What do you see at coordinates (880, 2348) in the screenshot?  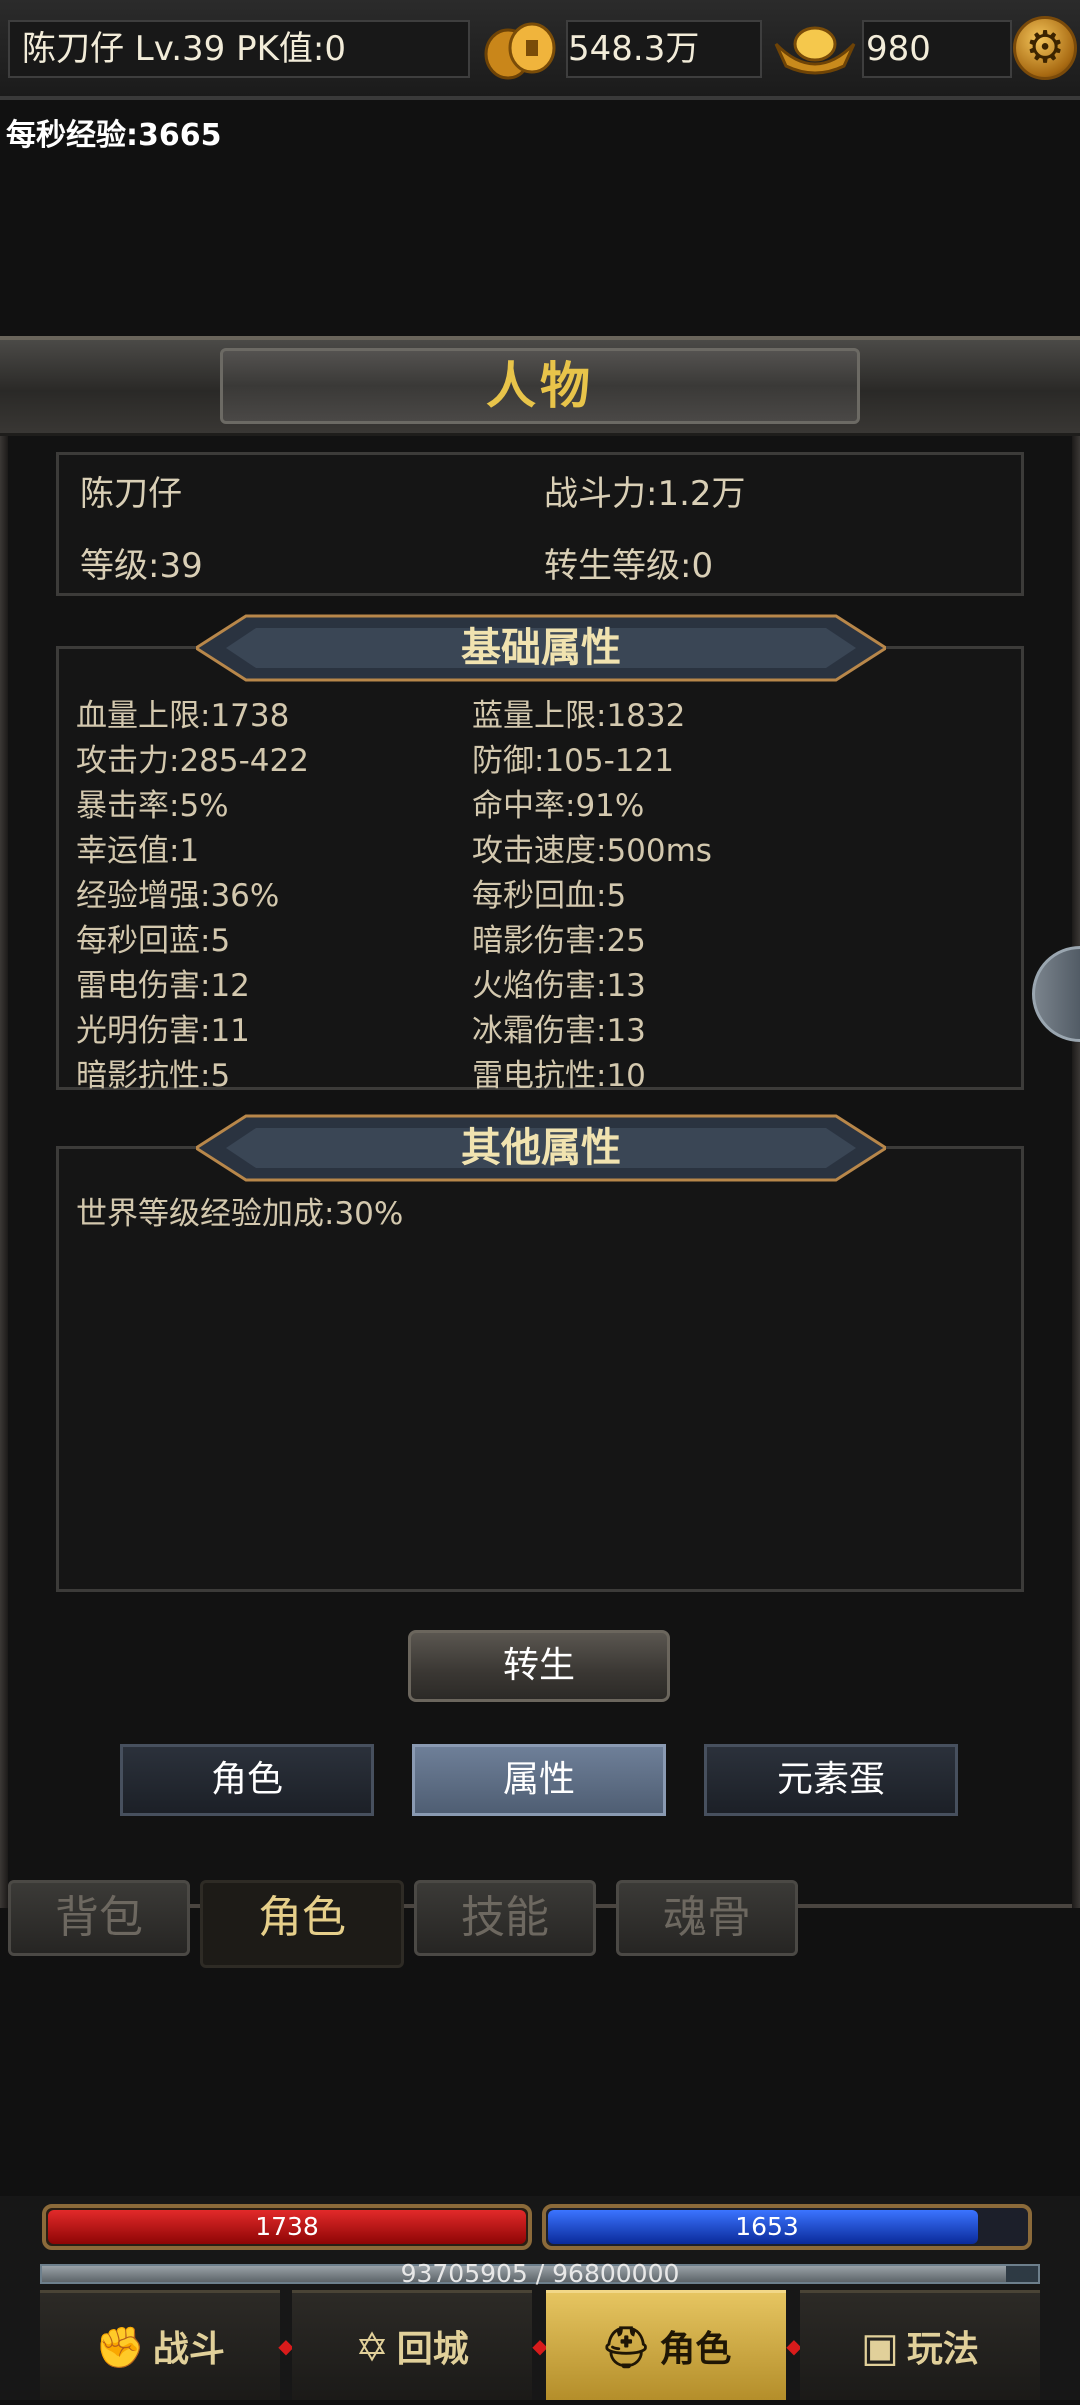 I see `treasure-chest-icon: ▣` at bounding box center [880, 2348].